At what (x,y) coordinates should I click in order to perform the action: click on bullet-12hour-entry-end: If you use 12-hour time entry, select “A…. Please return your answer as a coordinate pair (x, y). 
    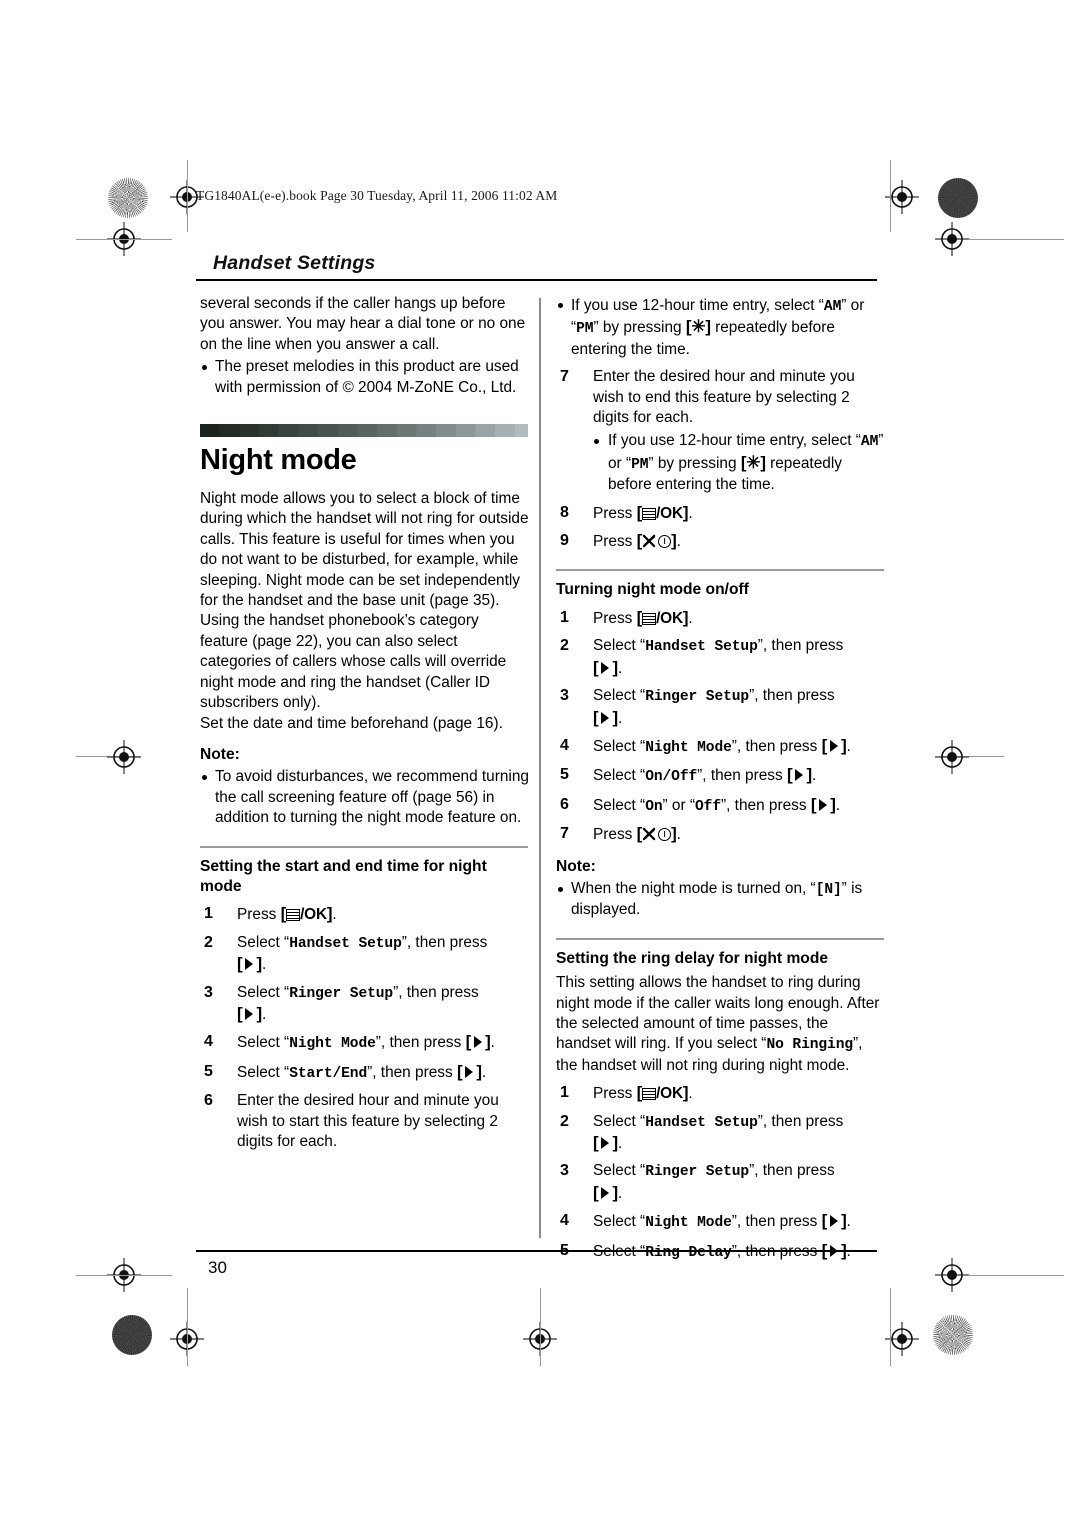
    Looking at the image, I should click on (739, 463).